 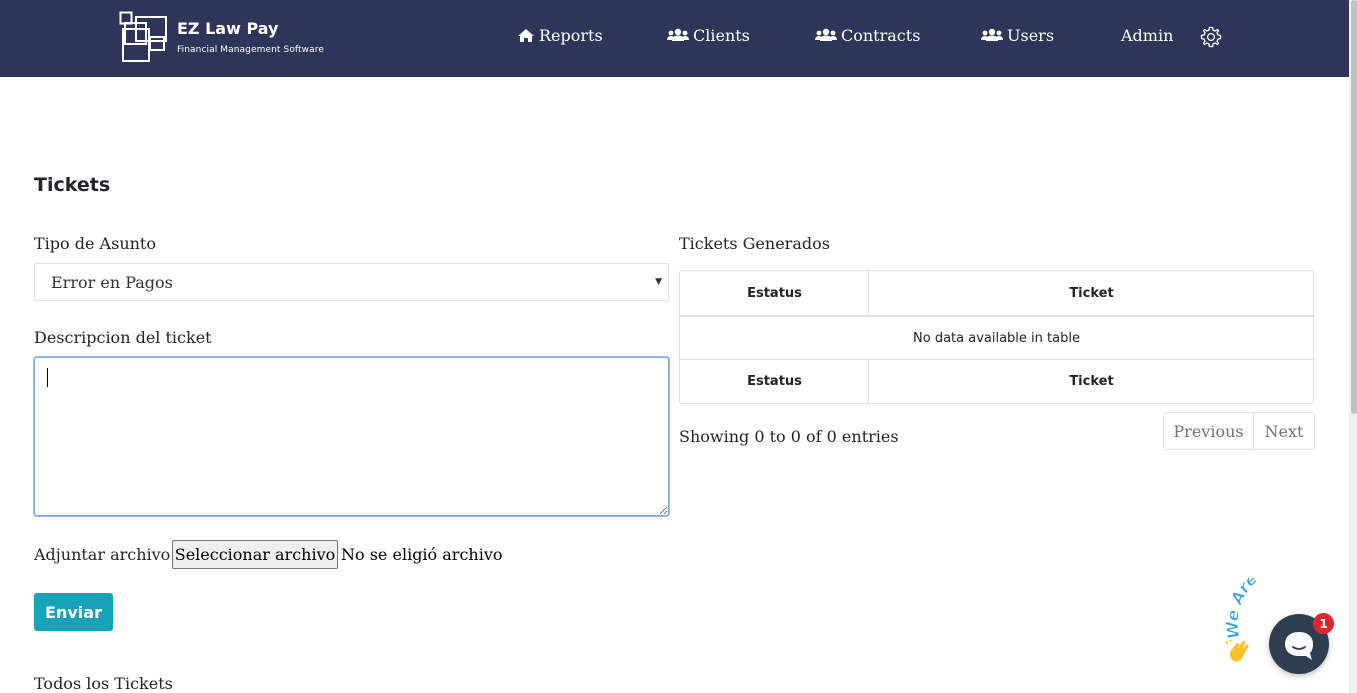 What do you see at coordinates (351, 436) in the screenshot?
I see `description-textarea` at bounding box center [351, 436].